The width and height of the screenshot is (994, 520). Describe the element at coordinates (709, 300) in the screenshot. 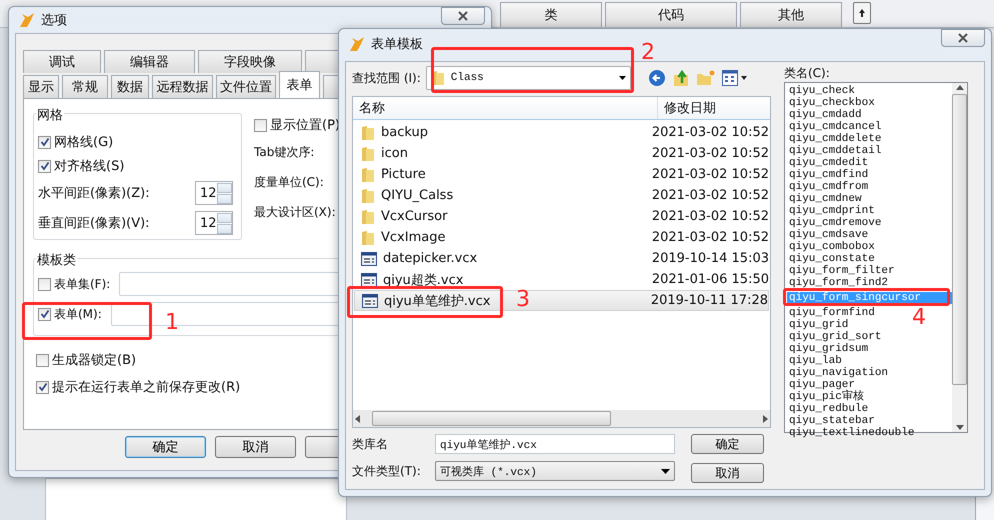

I see `file-date: 2019-10-11 17:28` at that location.